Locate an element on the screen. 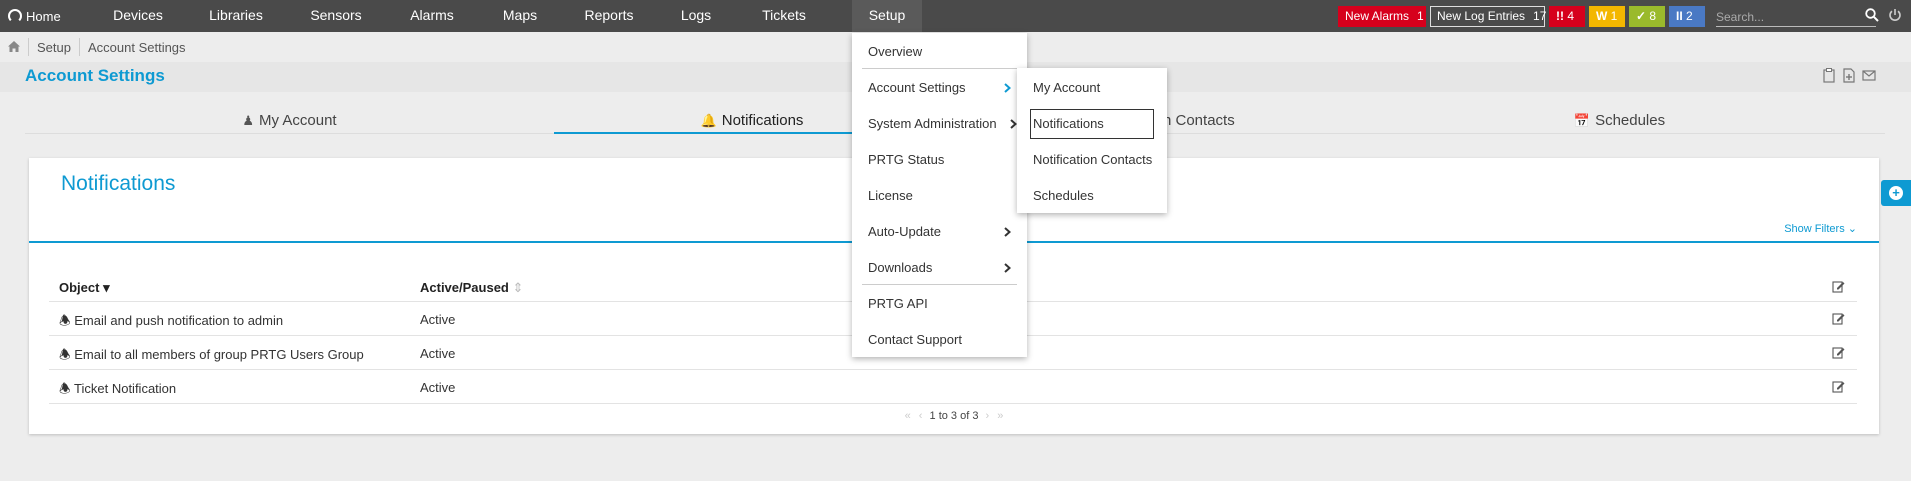 The image size is (1911, 481). new-log-entries-badge: New Log Entries 17 is located at coordinates (1488, 16).